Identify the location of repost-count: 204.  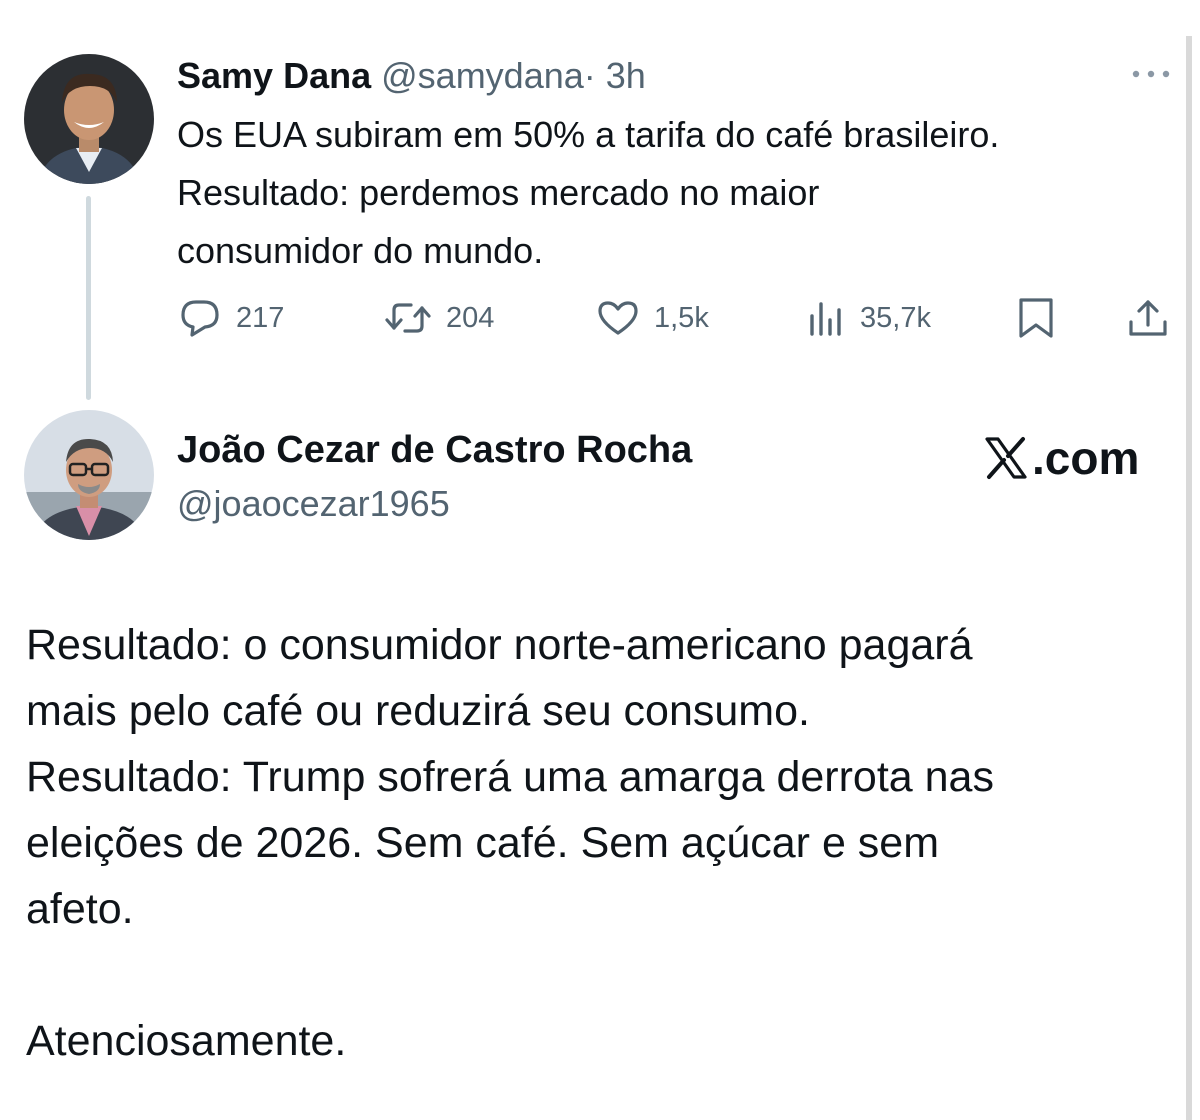
(470, 317).